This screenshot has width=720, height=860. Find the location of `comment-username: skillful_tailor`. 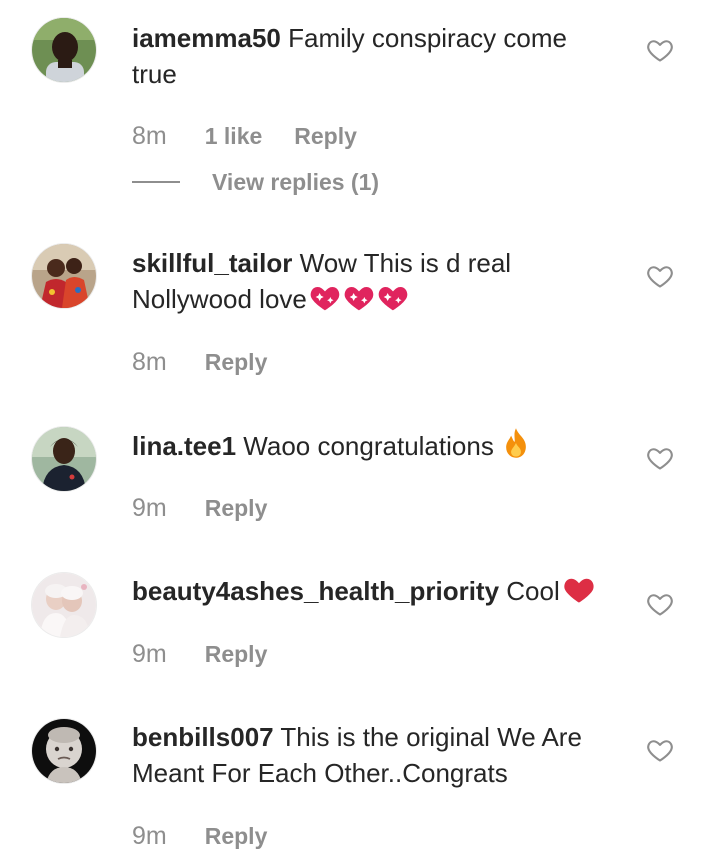

comment-username: skillful_tailor is located at coordinates (212, 263).